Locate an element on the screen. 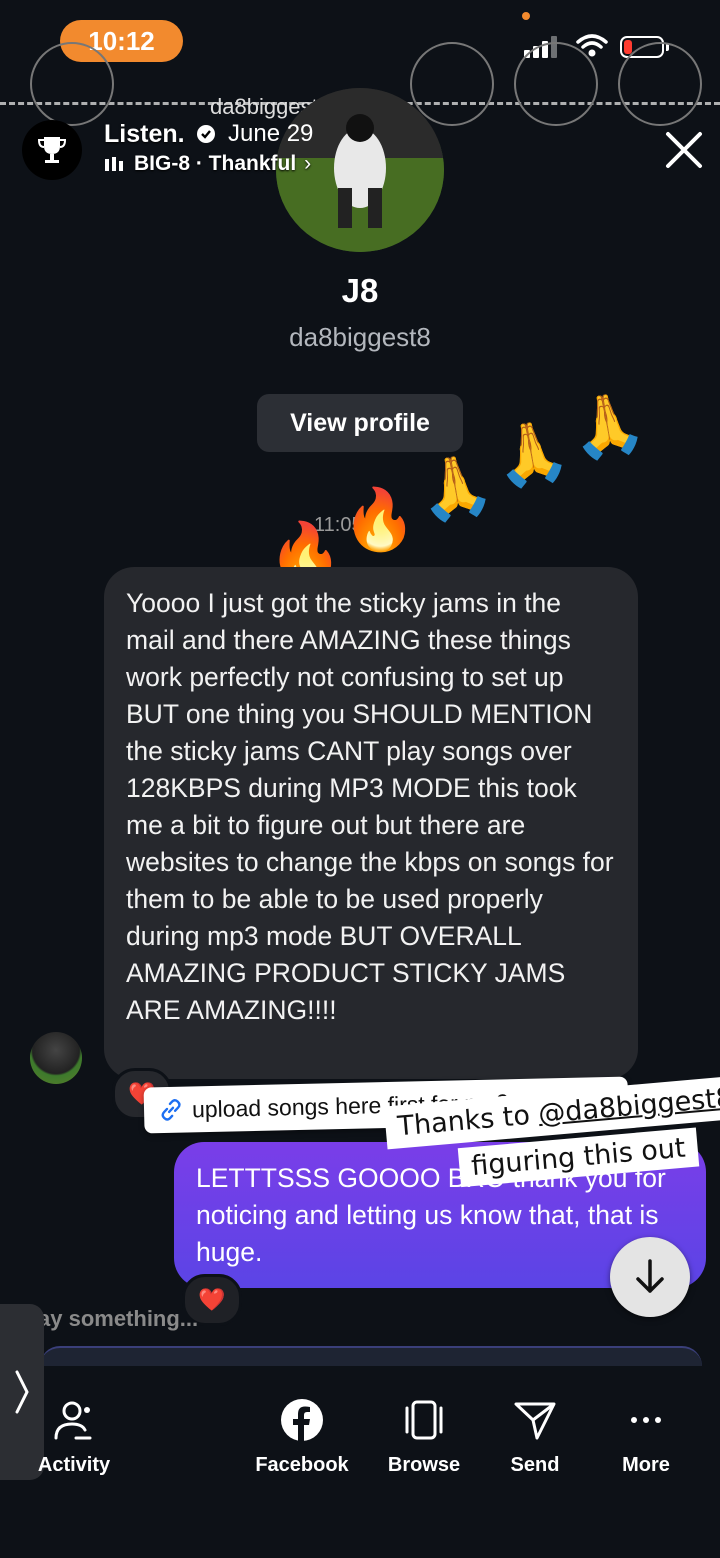 The image size is (720, 1558). nav-activity: Activity is located at coordinates (74, 1437).